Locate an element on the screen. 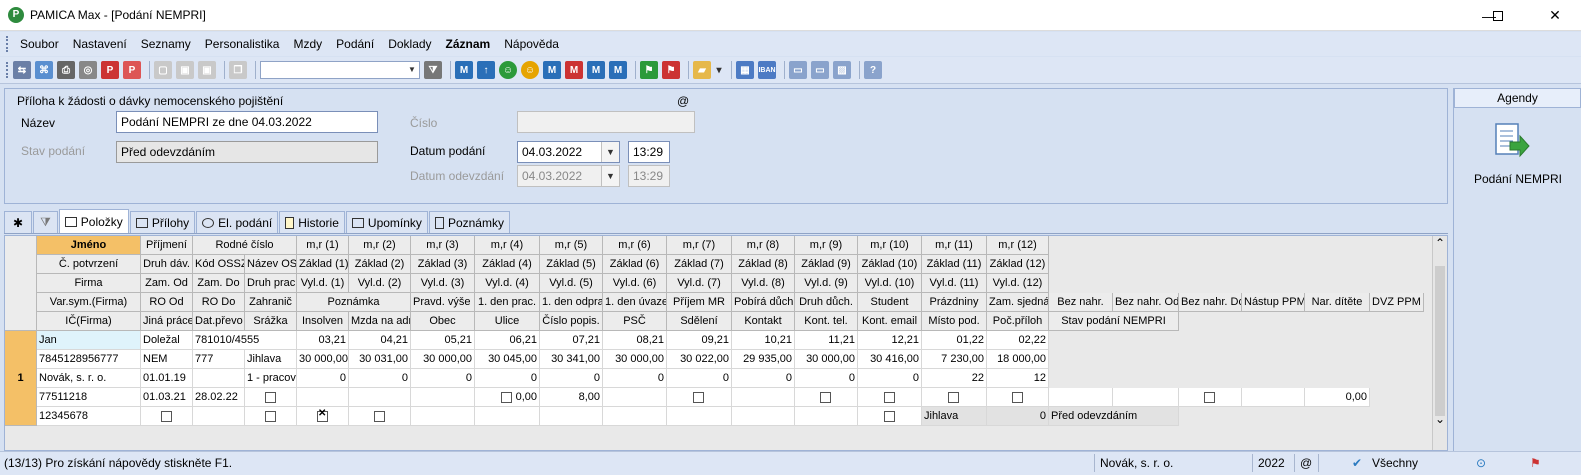 The image size is (1581, 475). tab-prilohy: Přílohy is located at coordinates (162, 222).